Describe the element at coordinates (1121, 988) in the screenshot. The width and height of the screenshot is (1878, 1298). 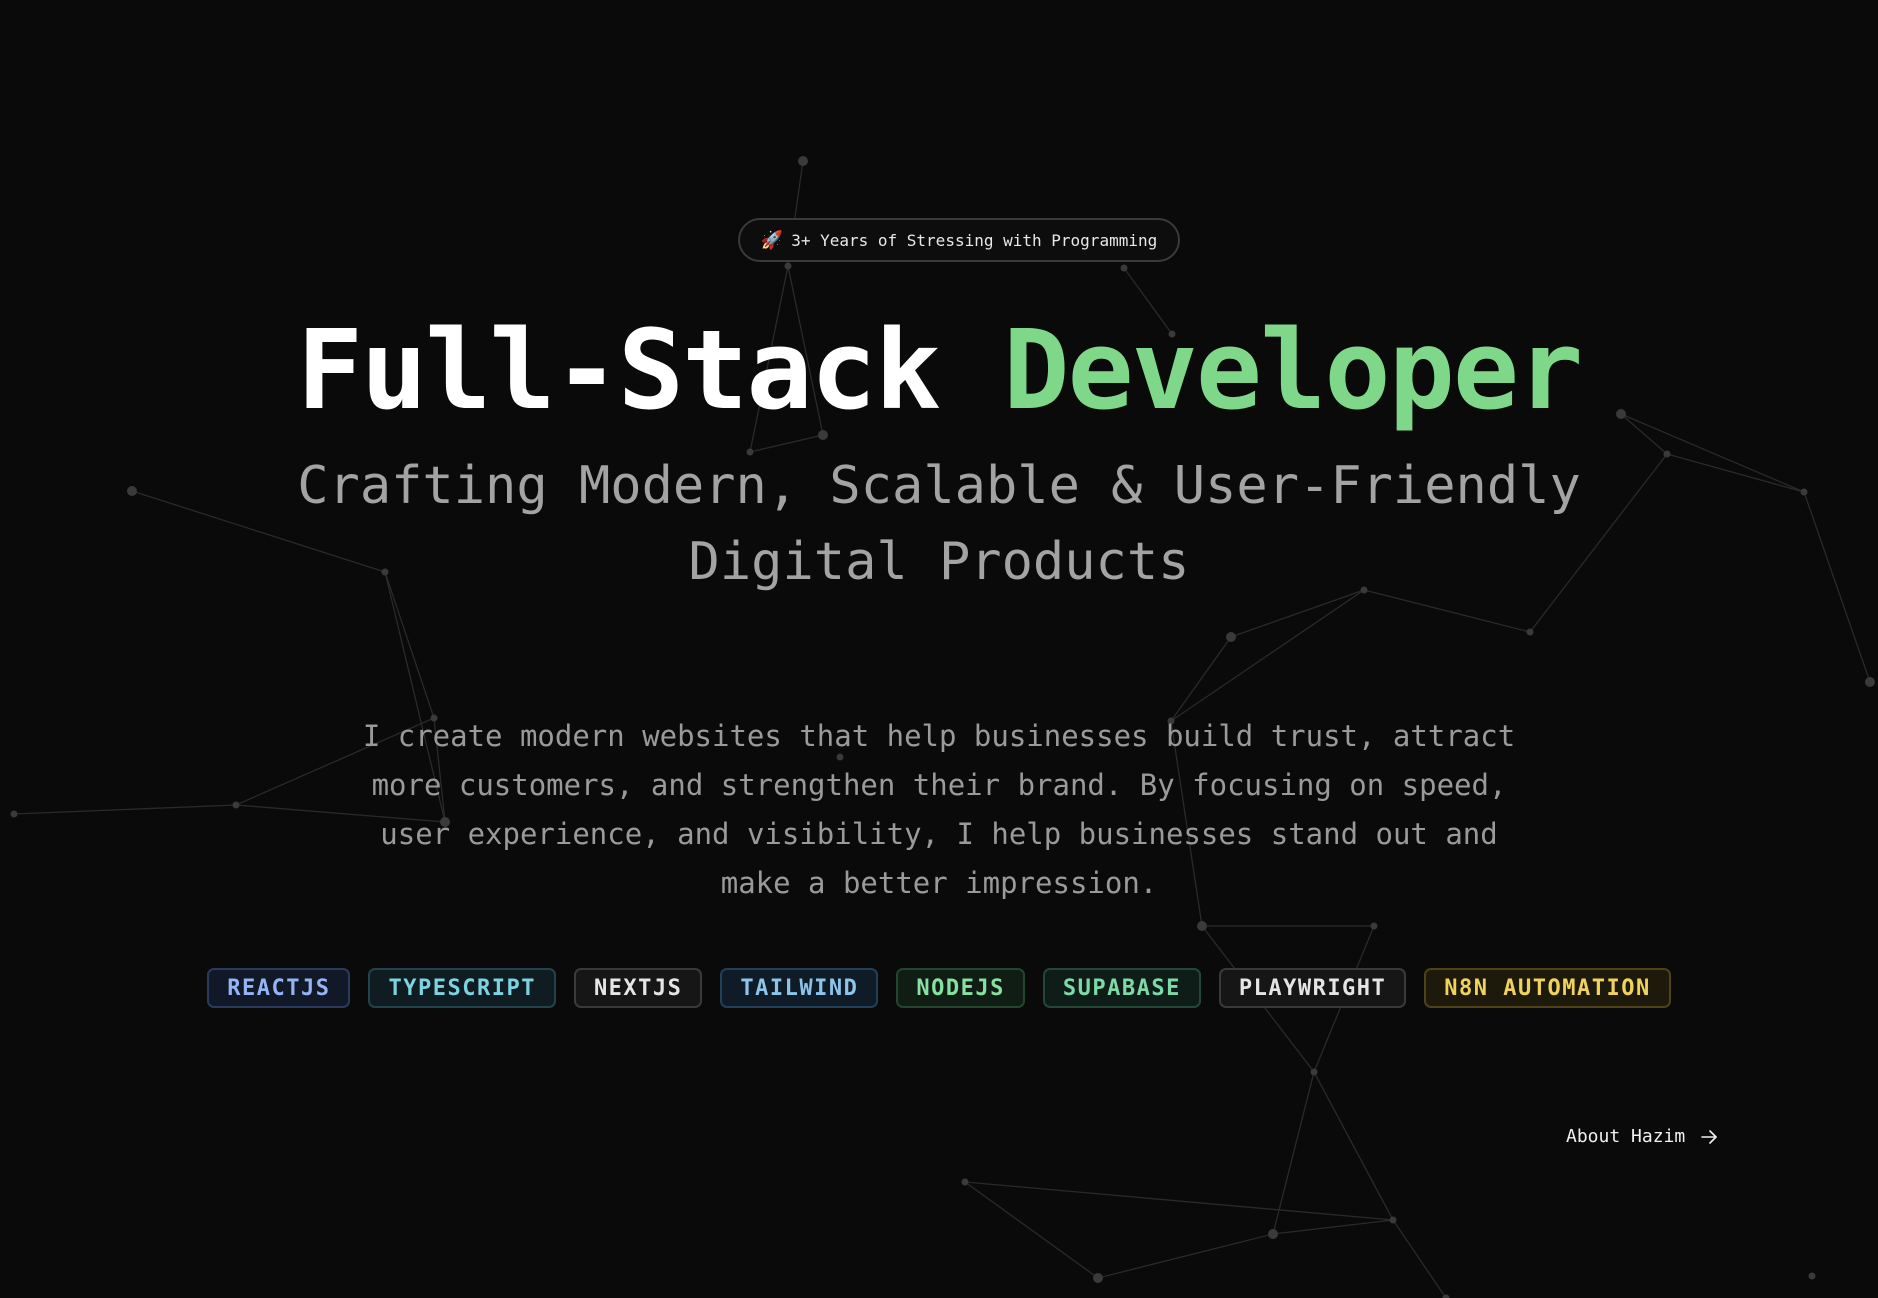
I see `tag-supabase: SUPABASE` at that location.